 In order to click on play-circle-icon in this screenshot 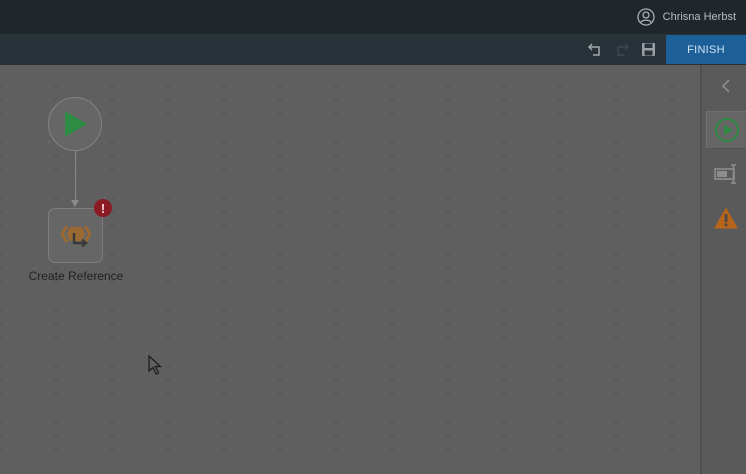, I will do `click(726, 130)`.